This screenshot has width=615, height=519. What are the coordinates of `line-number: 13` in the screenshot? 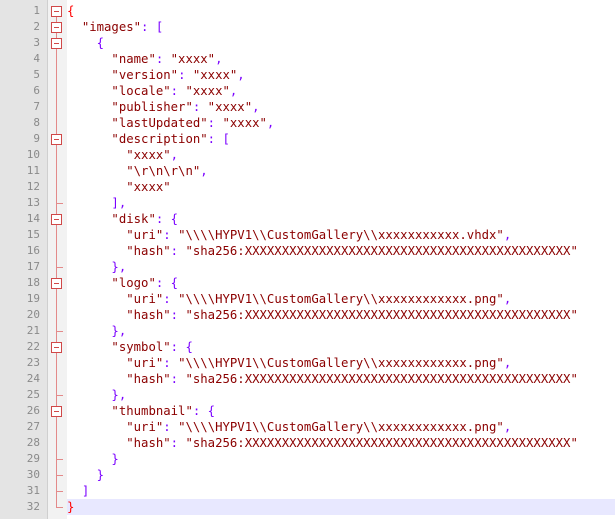 It's located at (33, 202).